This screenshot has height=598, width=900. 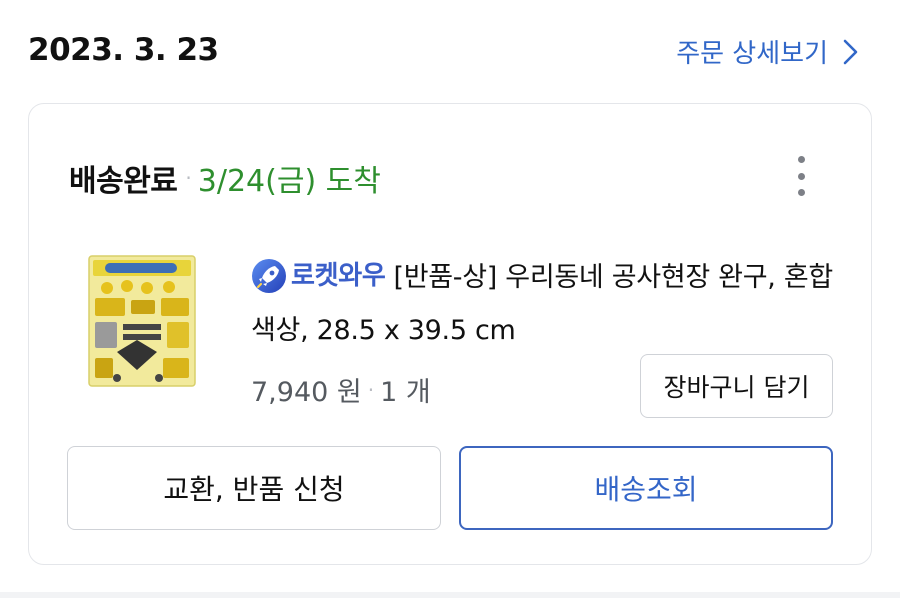 I want to click on delivery-status: 배송완료, so click(x=123, y=181).